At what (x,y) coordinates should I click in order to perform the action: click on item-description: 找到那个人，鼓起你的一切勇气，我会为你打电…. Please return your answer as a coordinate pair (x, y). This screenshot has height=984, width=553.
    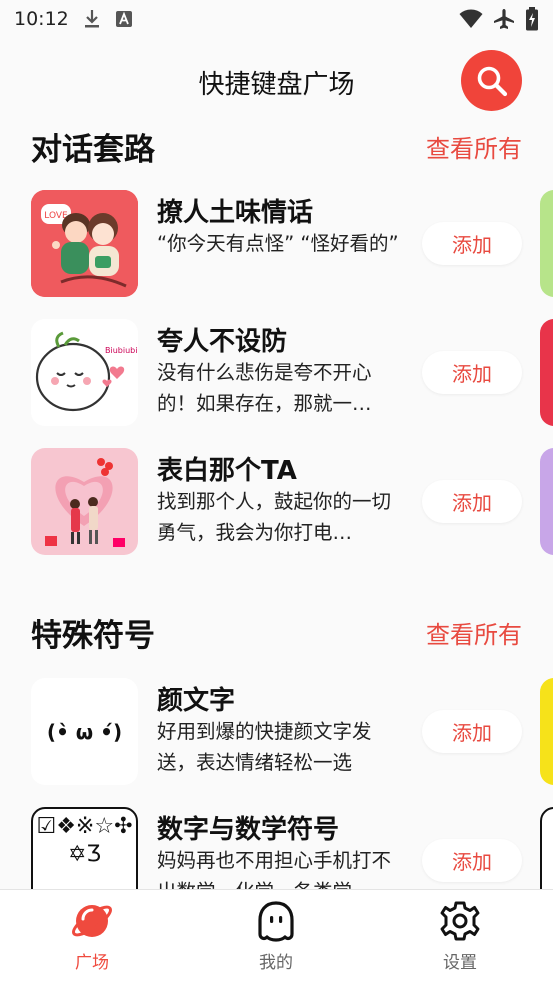
    Looking at the image, I should click on (274, 517).